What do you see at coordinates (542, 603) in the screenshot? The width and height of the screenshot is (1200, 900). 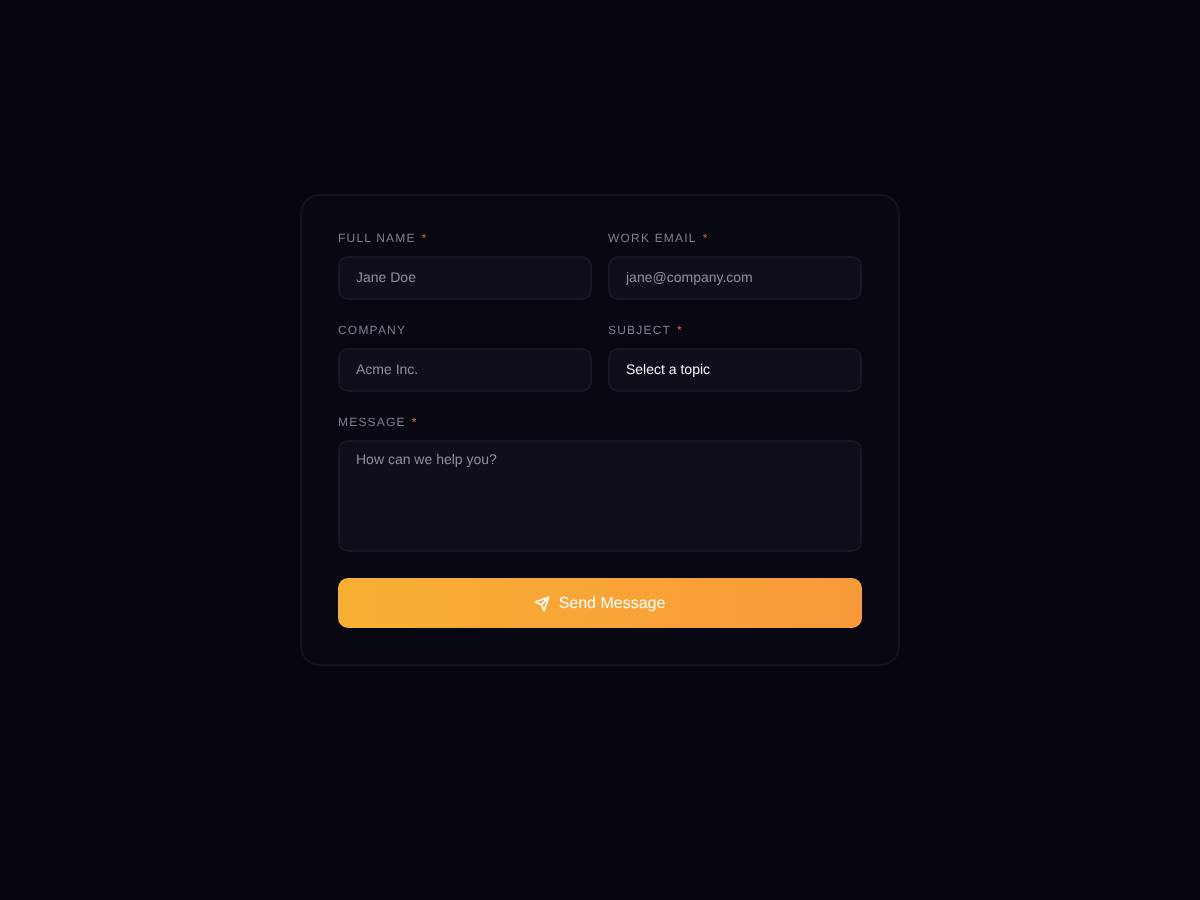 I see `send-icon` at bounding box center [542, 603].